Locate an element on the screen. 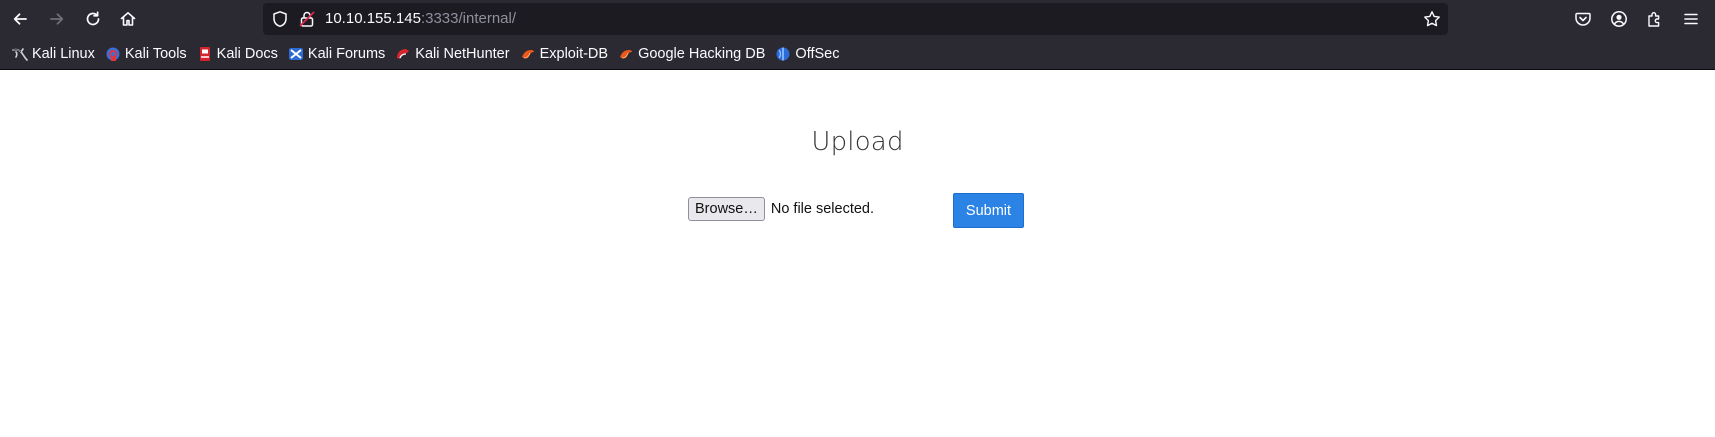  home-icon is located at coordinates (128, 19).